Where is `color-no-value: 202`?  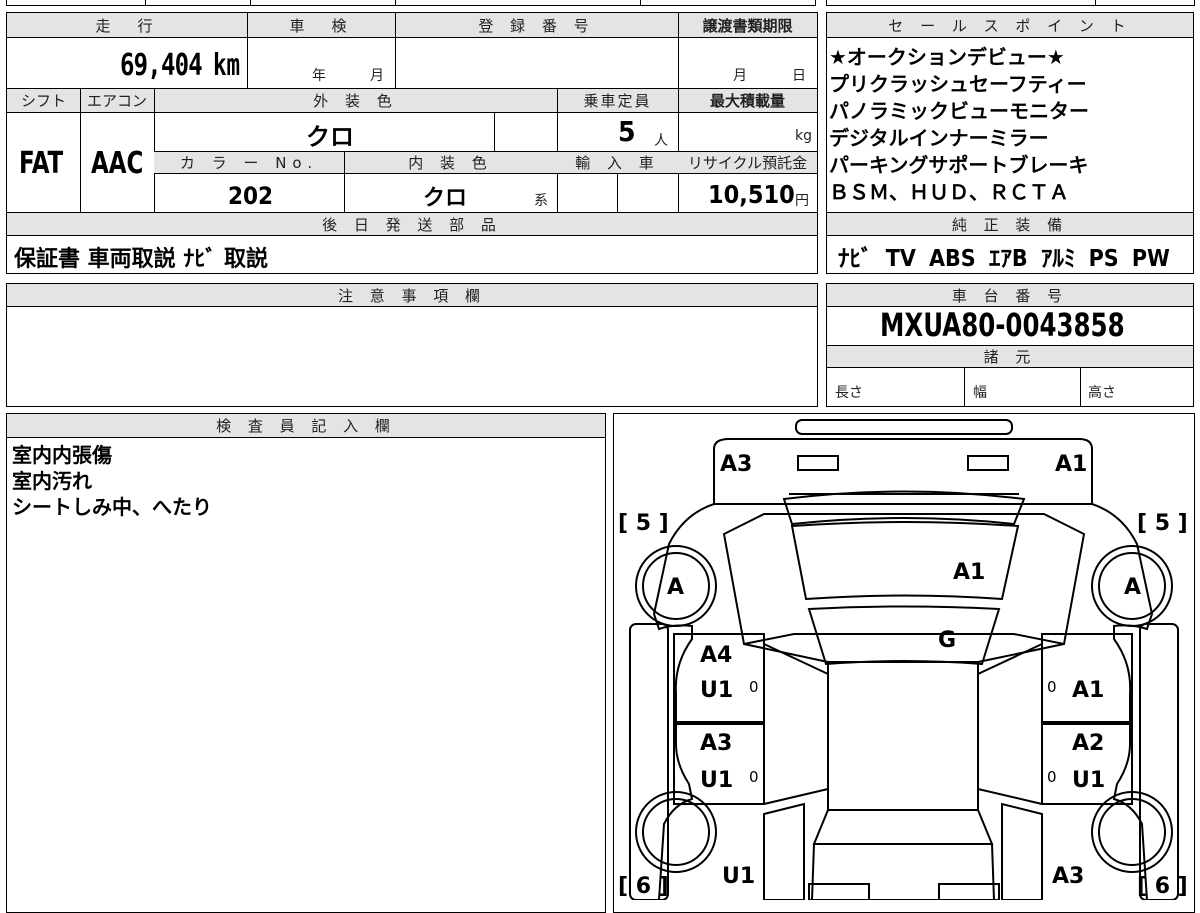 color-no-value: 202 is located at coordinates (251, 196).